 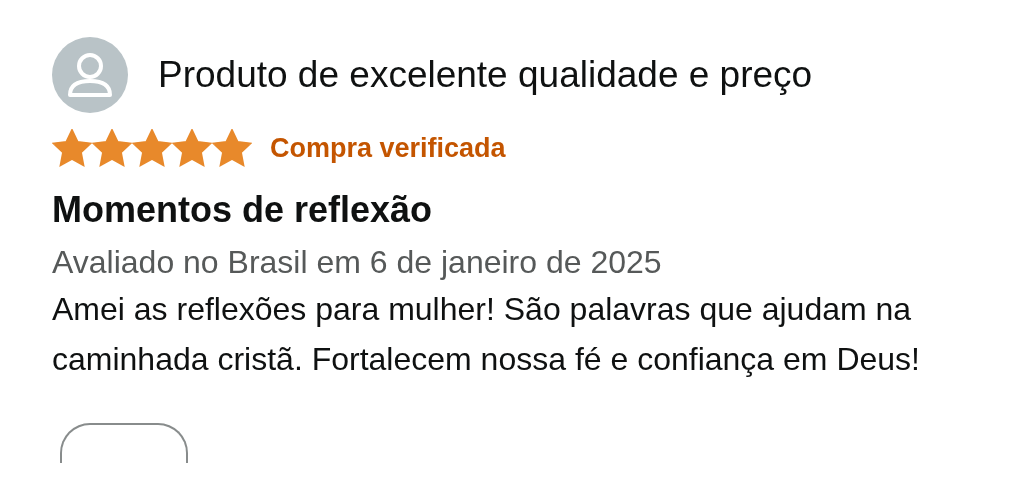 What do you see at coordinates (357, 262) in the screenshot?
I see `review-date: Avaliado no Brasil em 6 de janeiro de 2025` at bounding box center [357, 262].